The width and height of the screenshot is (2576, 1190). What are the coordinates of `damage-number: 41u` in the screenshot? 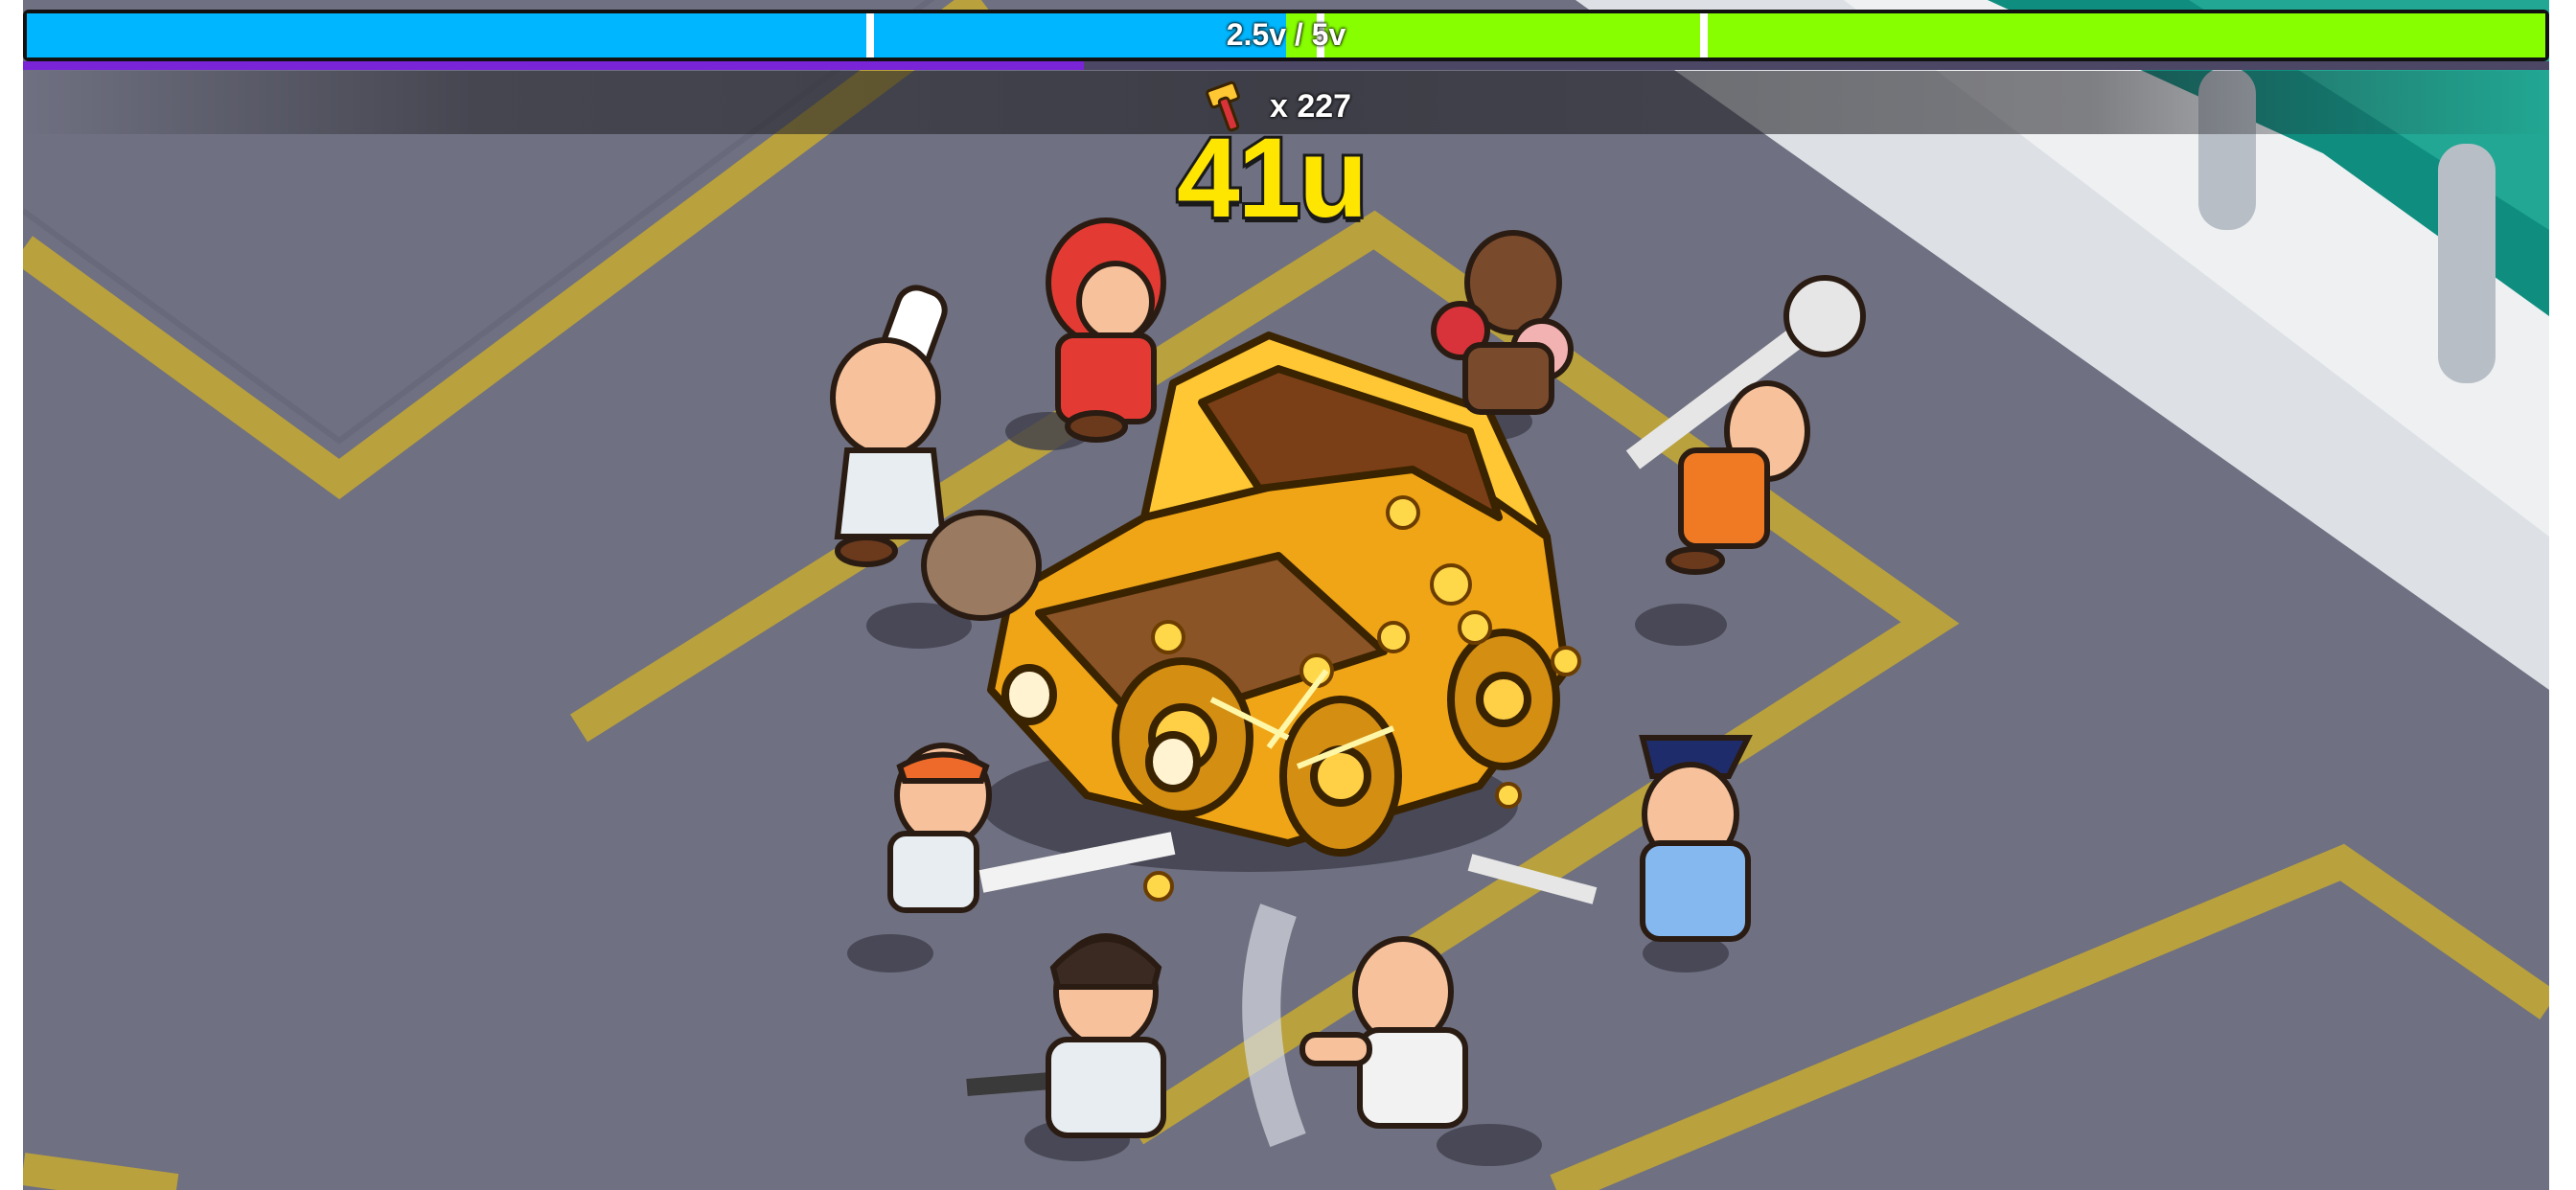 It's located at (1272, 178).